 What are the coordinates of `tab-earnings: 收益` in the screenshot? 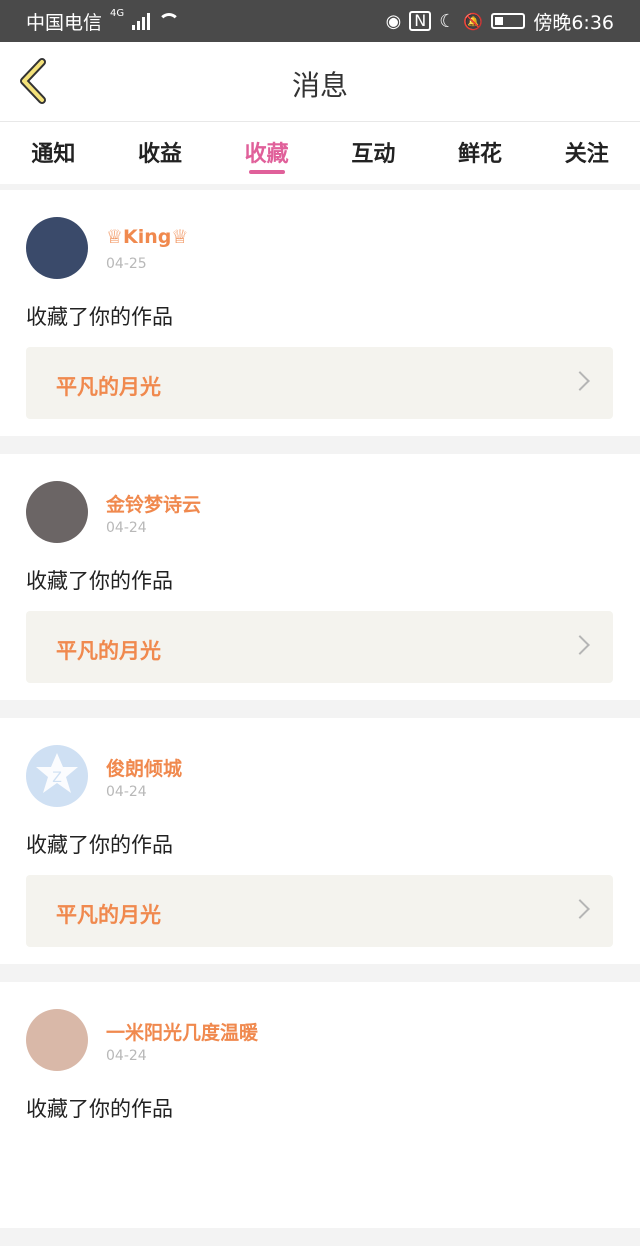 It's located at (160, 153).